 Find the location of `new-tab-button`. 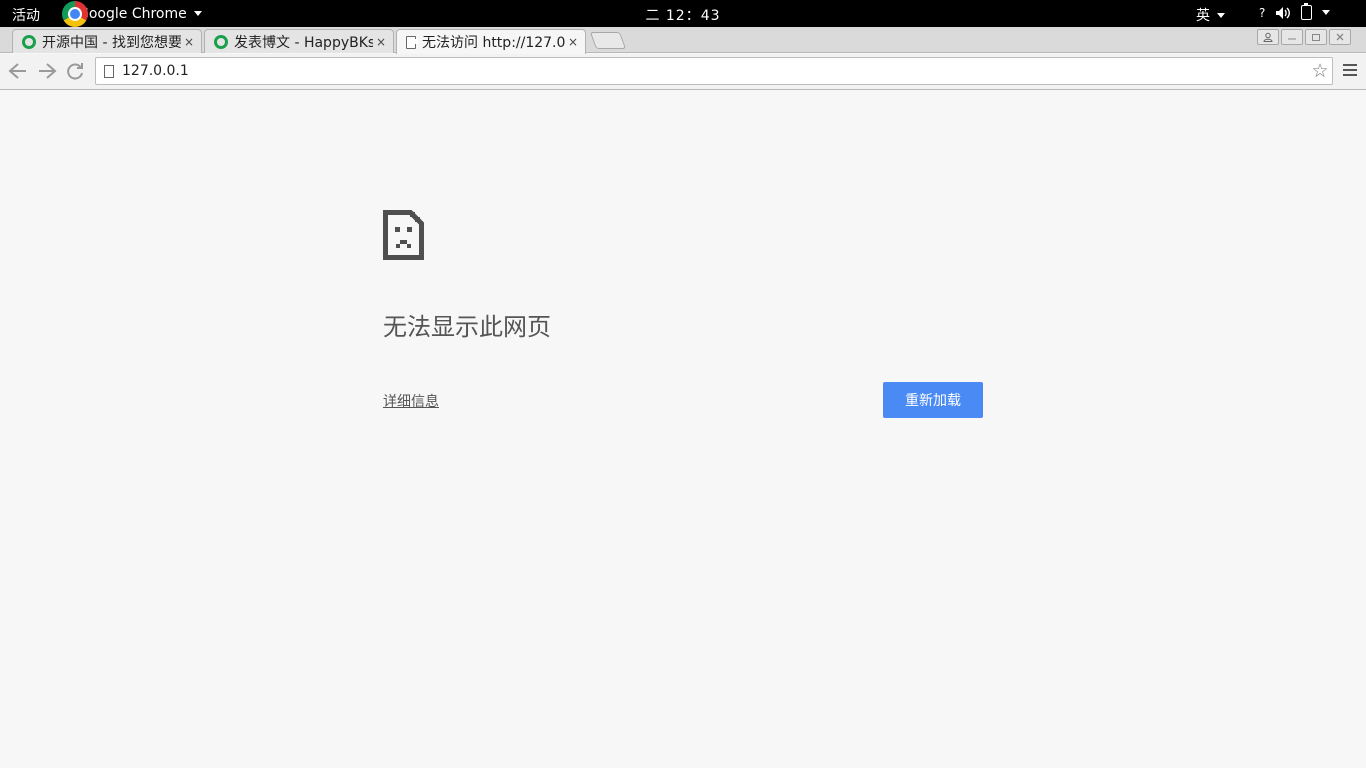

new-tab-button is located at coordinates (608, 40).